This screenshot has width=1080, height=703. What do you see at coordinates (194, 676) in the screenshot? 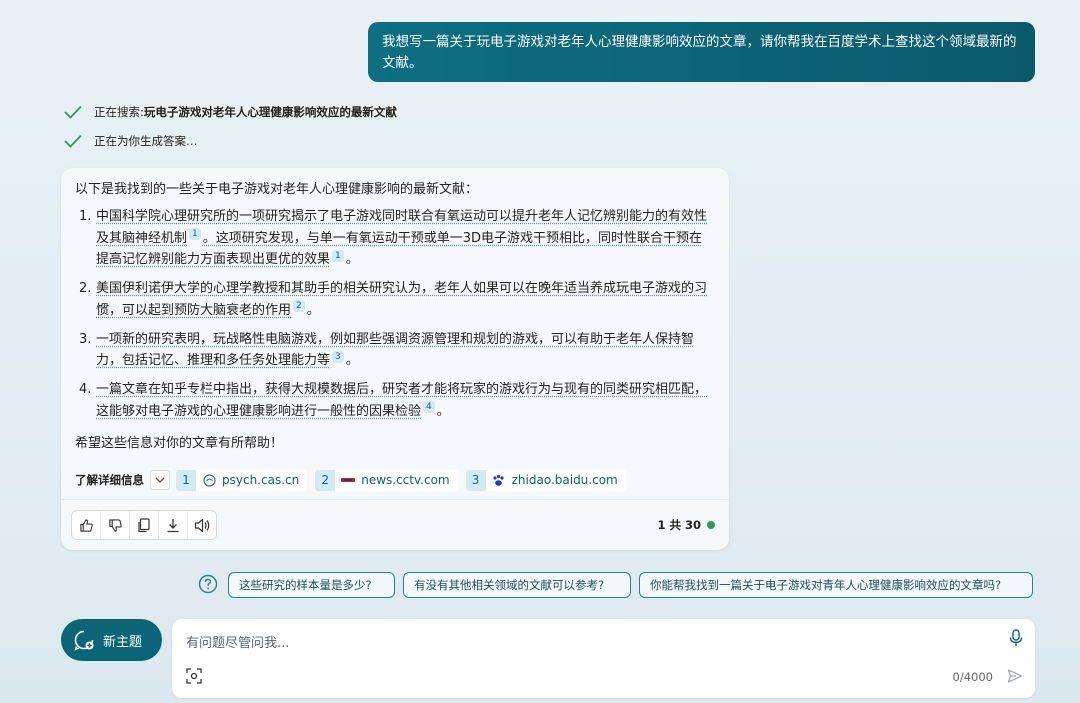
I see `screenshot-scan-icon` at bounding box center [194, 676].